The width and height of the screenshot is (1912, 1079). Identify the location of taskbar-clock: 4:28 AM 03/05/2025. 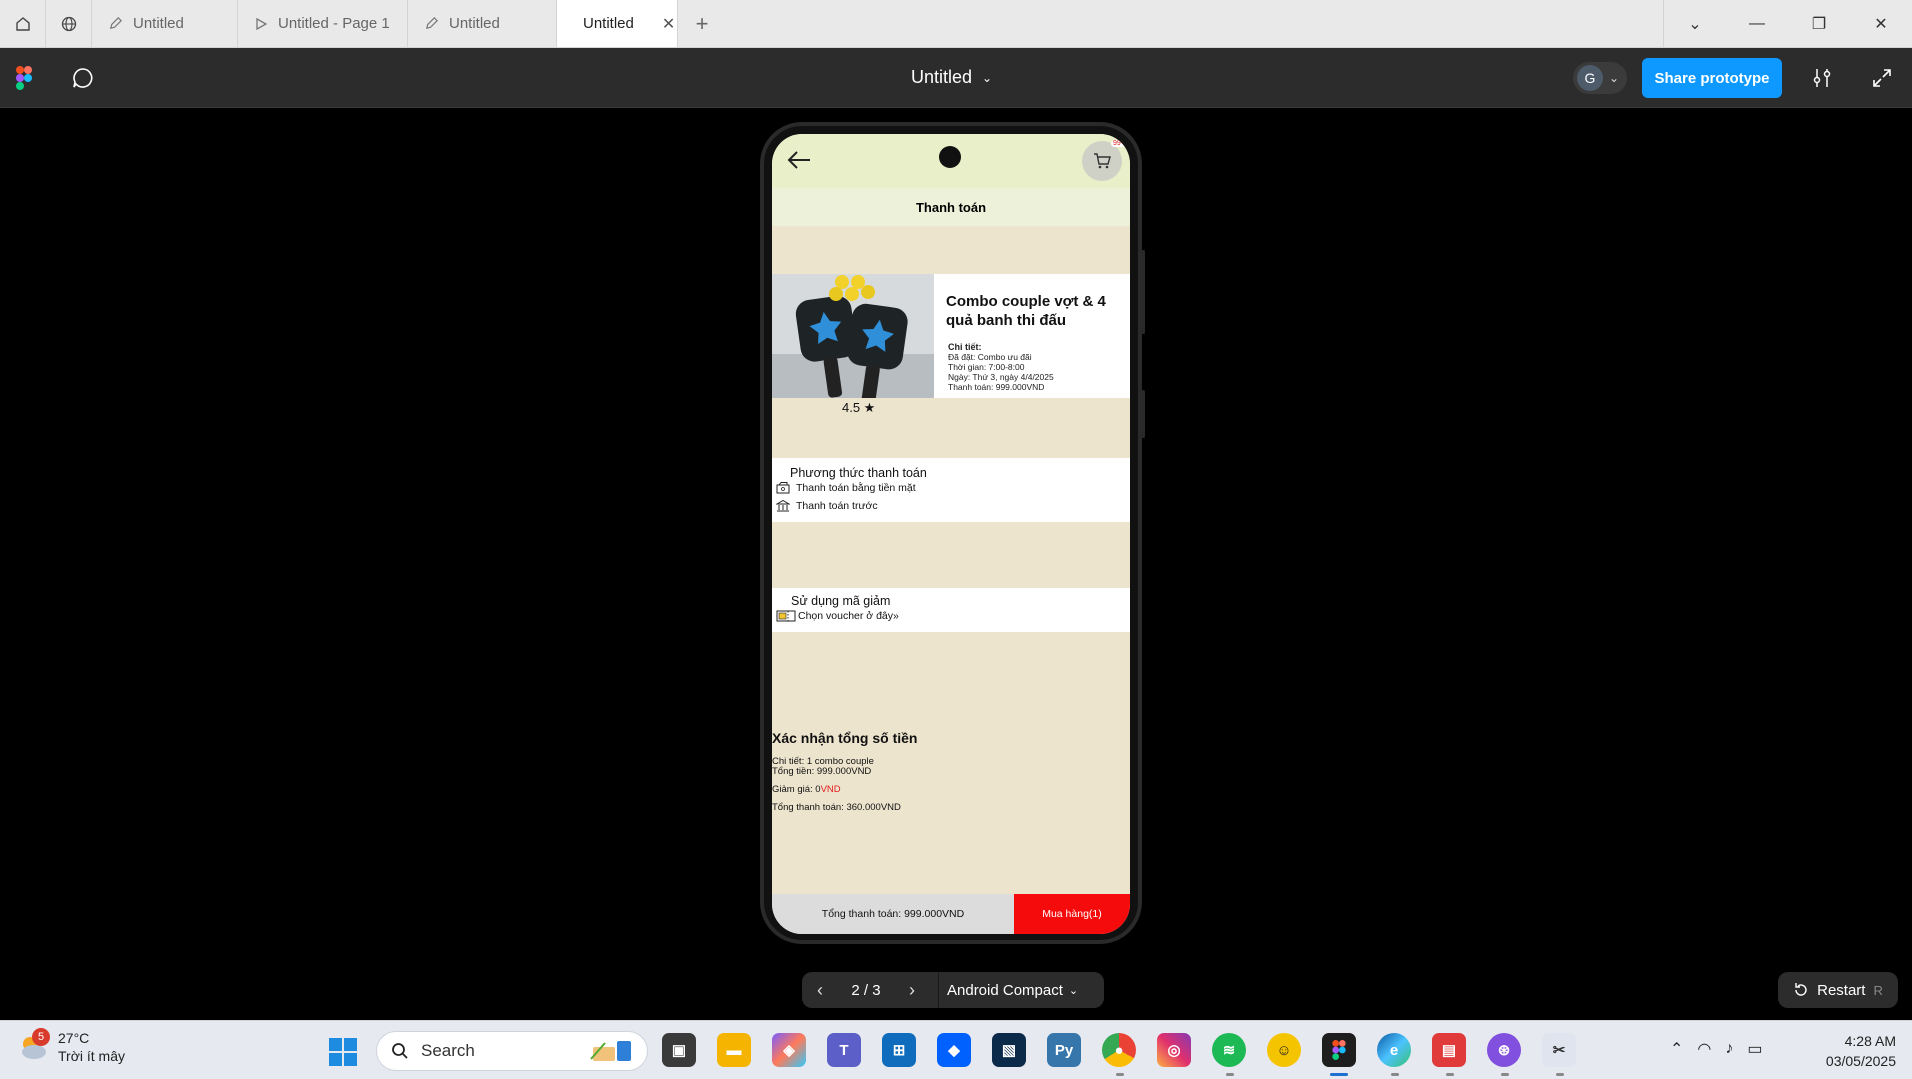
(1852, 1051).